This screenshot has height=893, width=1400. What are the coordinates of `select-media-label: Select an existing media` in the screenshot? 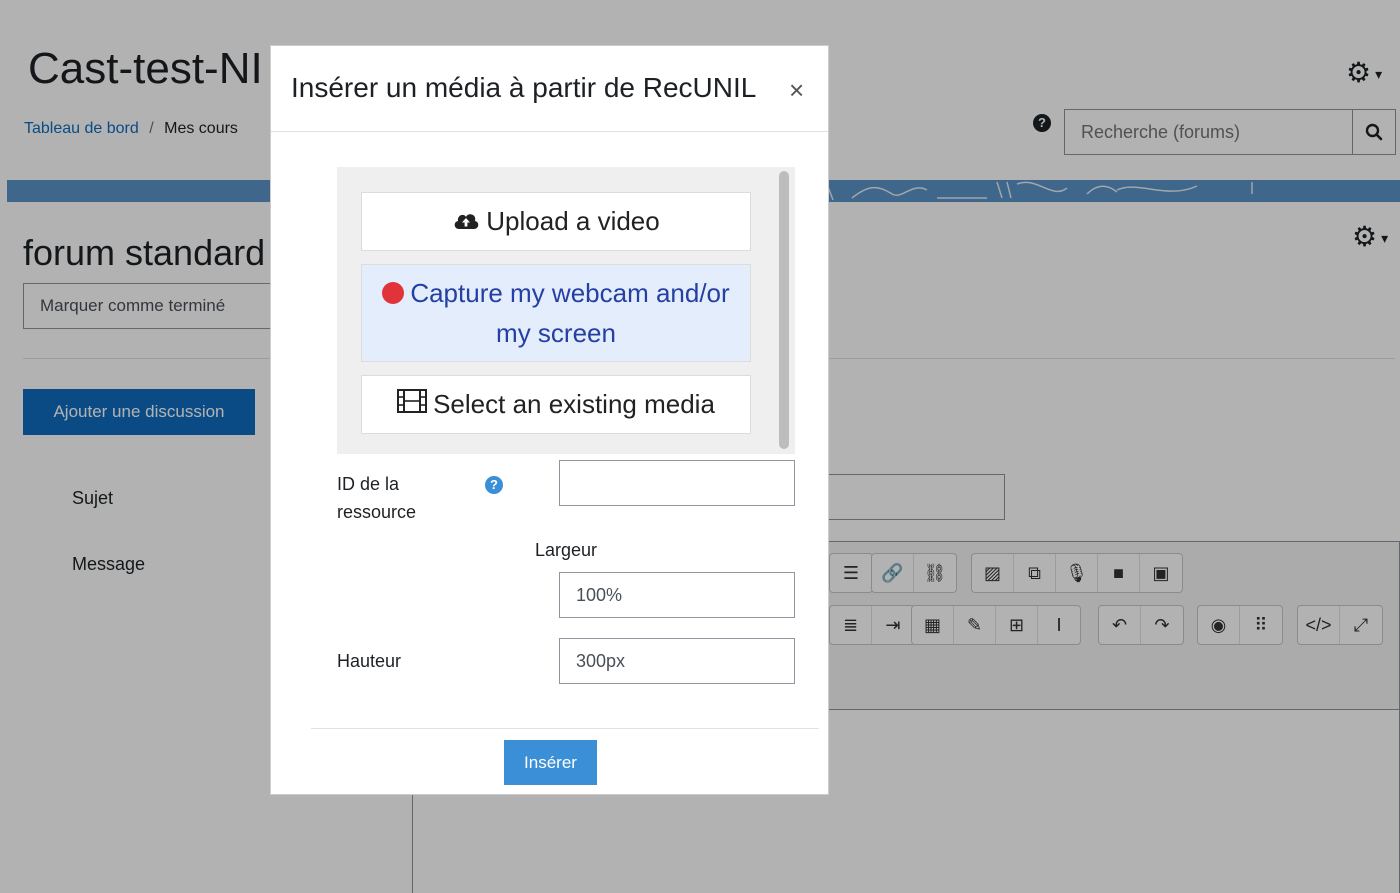 It's located at (574, 404).